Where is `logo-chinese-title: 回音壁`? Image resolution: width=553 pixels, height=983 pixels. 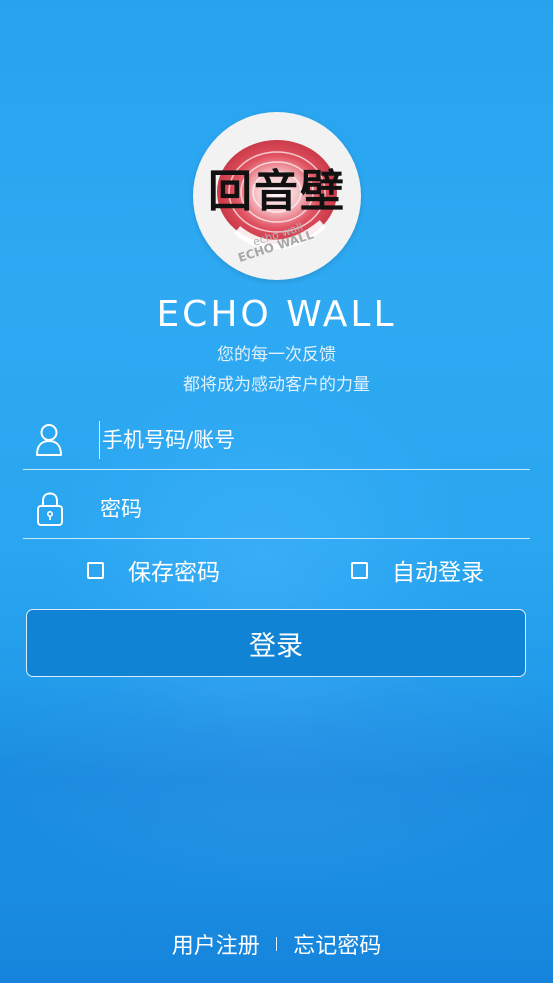
logo-chinese-title: 回音壁 is located at coordinates (277, 191).